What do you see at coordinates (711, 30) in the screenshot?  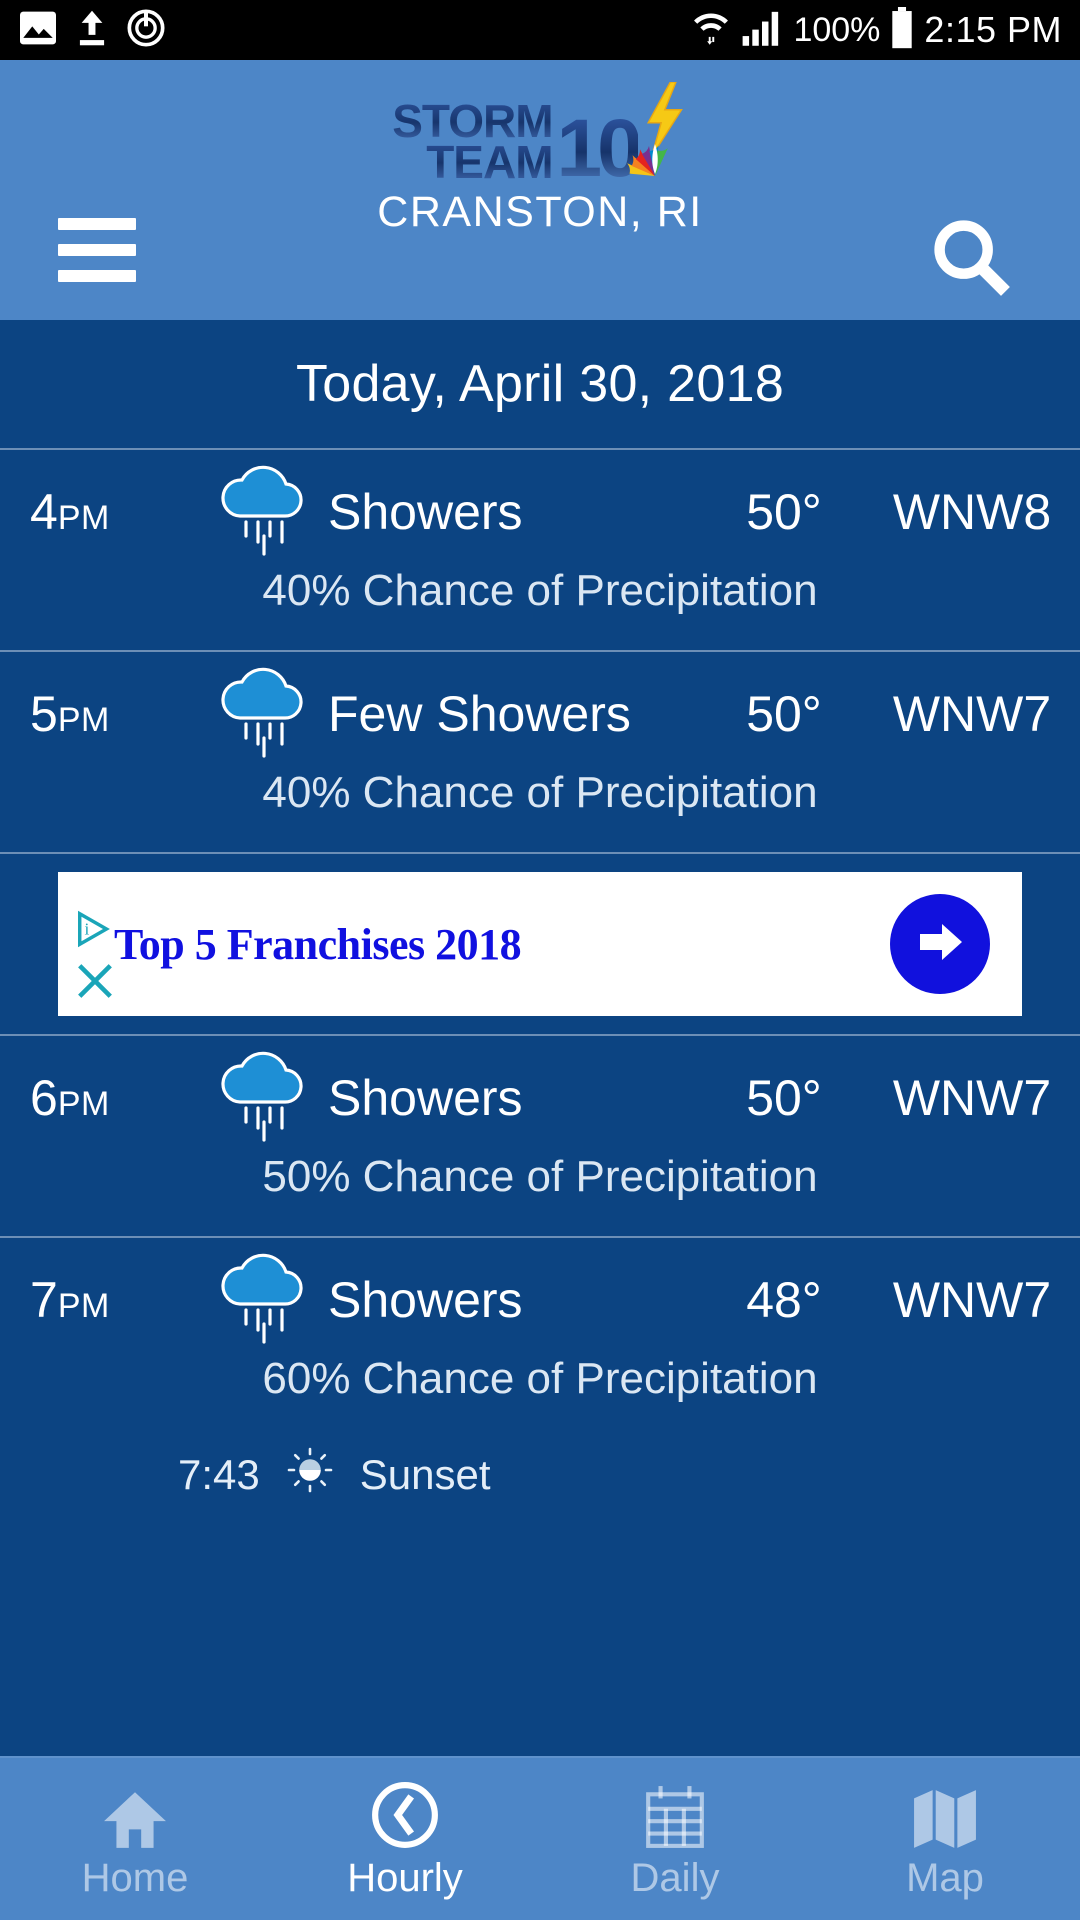 I see `wifi-icon` at bounding box center [711, 30].